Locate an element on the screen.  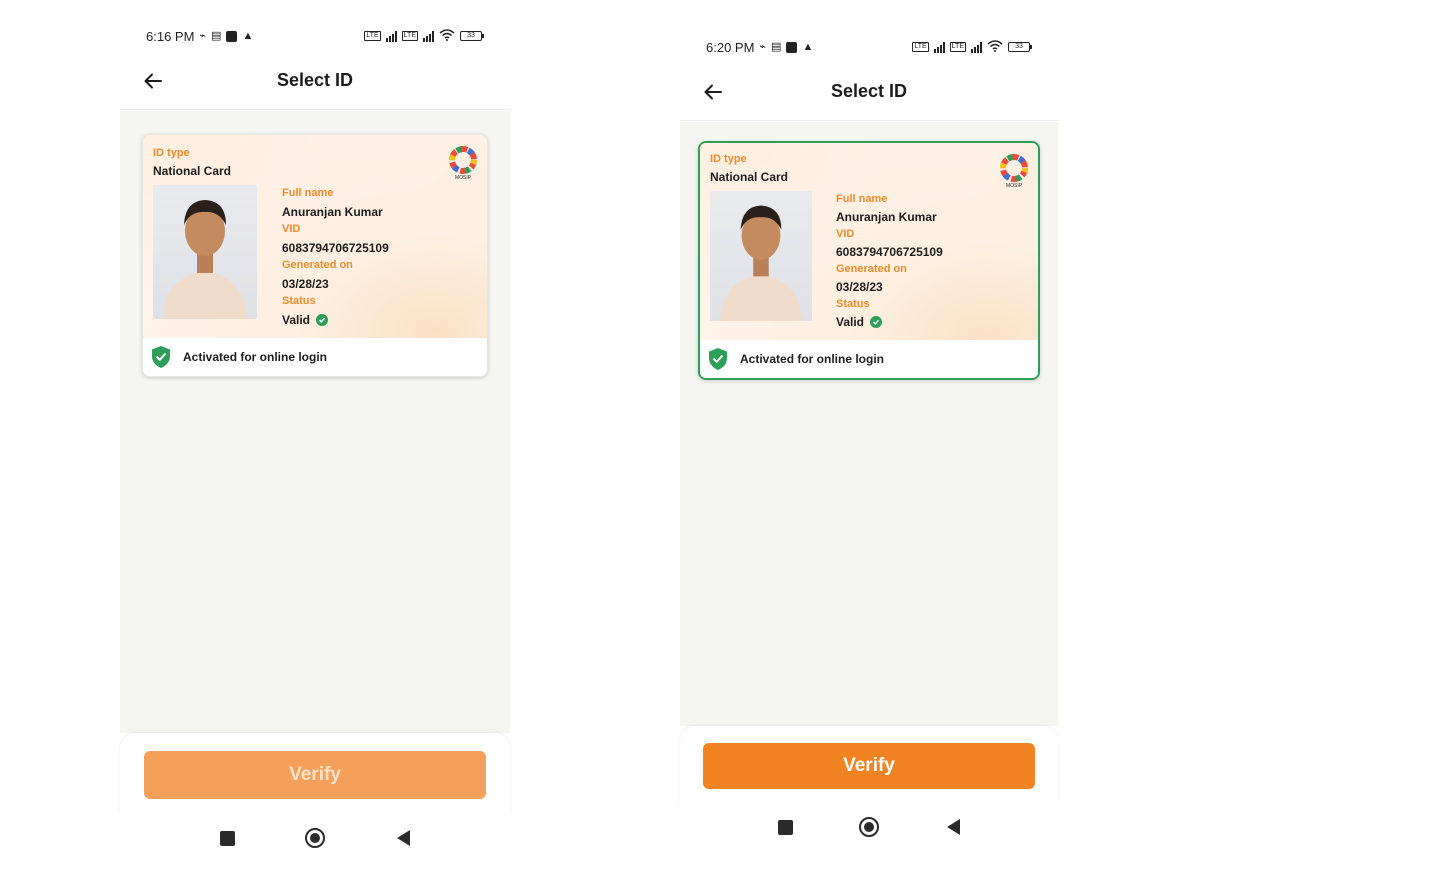
status-bar: 6:20 PM ⌁ ▤ ▲ LTE LTE 33 is located at coordinates (869, 47).